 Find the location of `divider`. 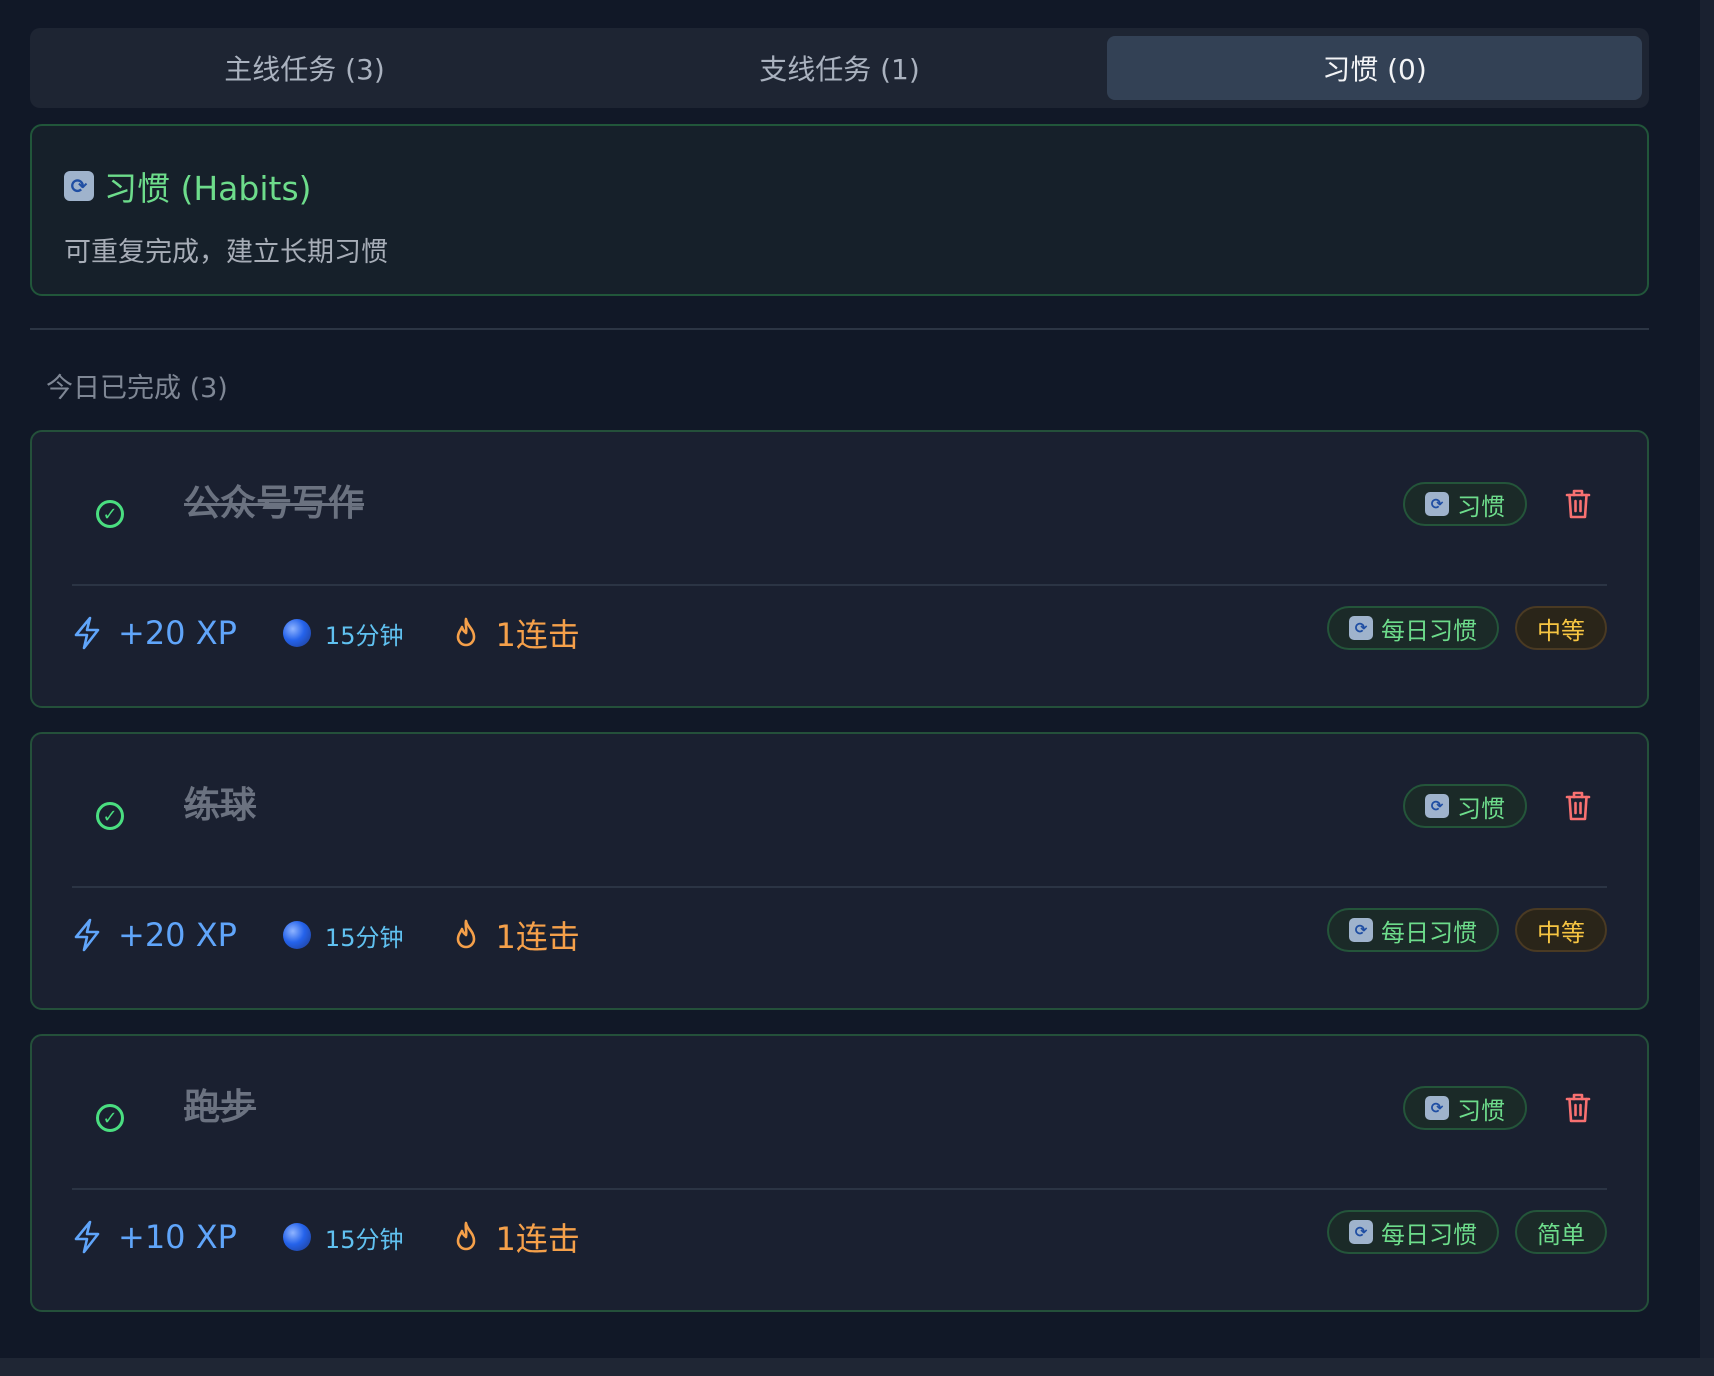

divider is located at coordinates (839, 329).